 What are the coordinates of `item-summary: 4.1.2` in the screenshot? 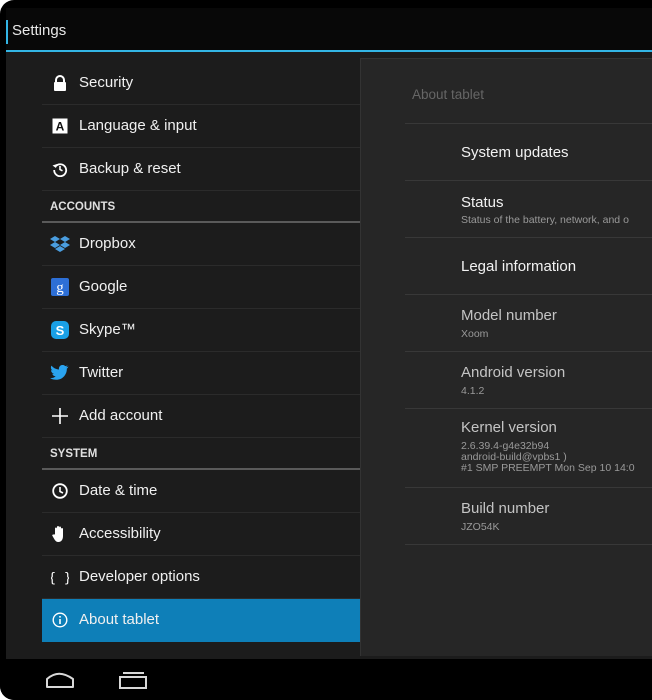 It's located at (473, 391).